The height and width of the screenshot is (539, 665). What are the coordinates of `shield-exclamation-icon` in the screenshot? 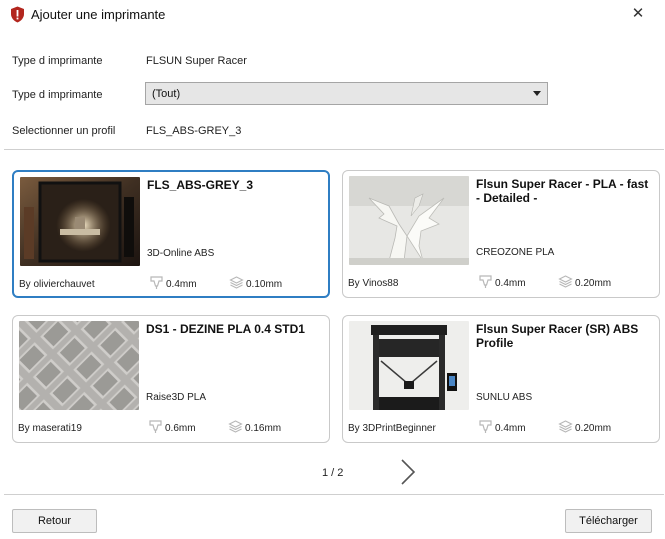 It's located at (17, 14).